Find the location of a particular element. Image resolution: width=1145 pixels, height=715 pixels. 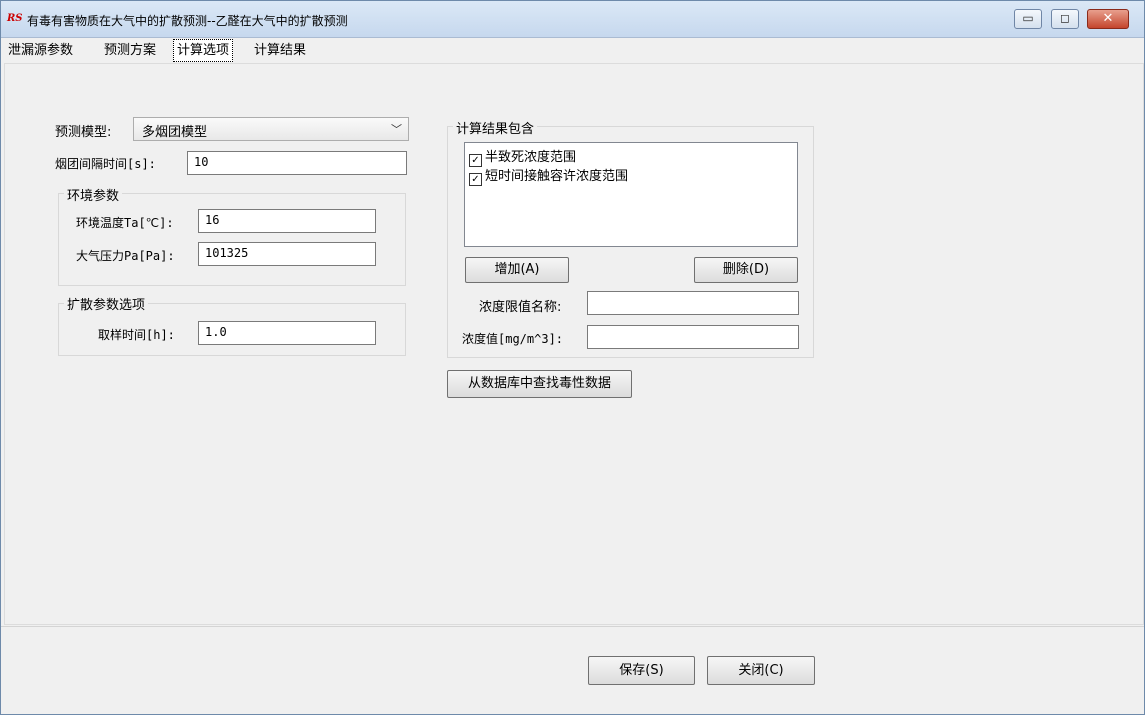

model-label: 预测模型: is located at coordinates (83, 132).